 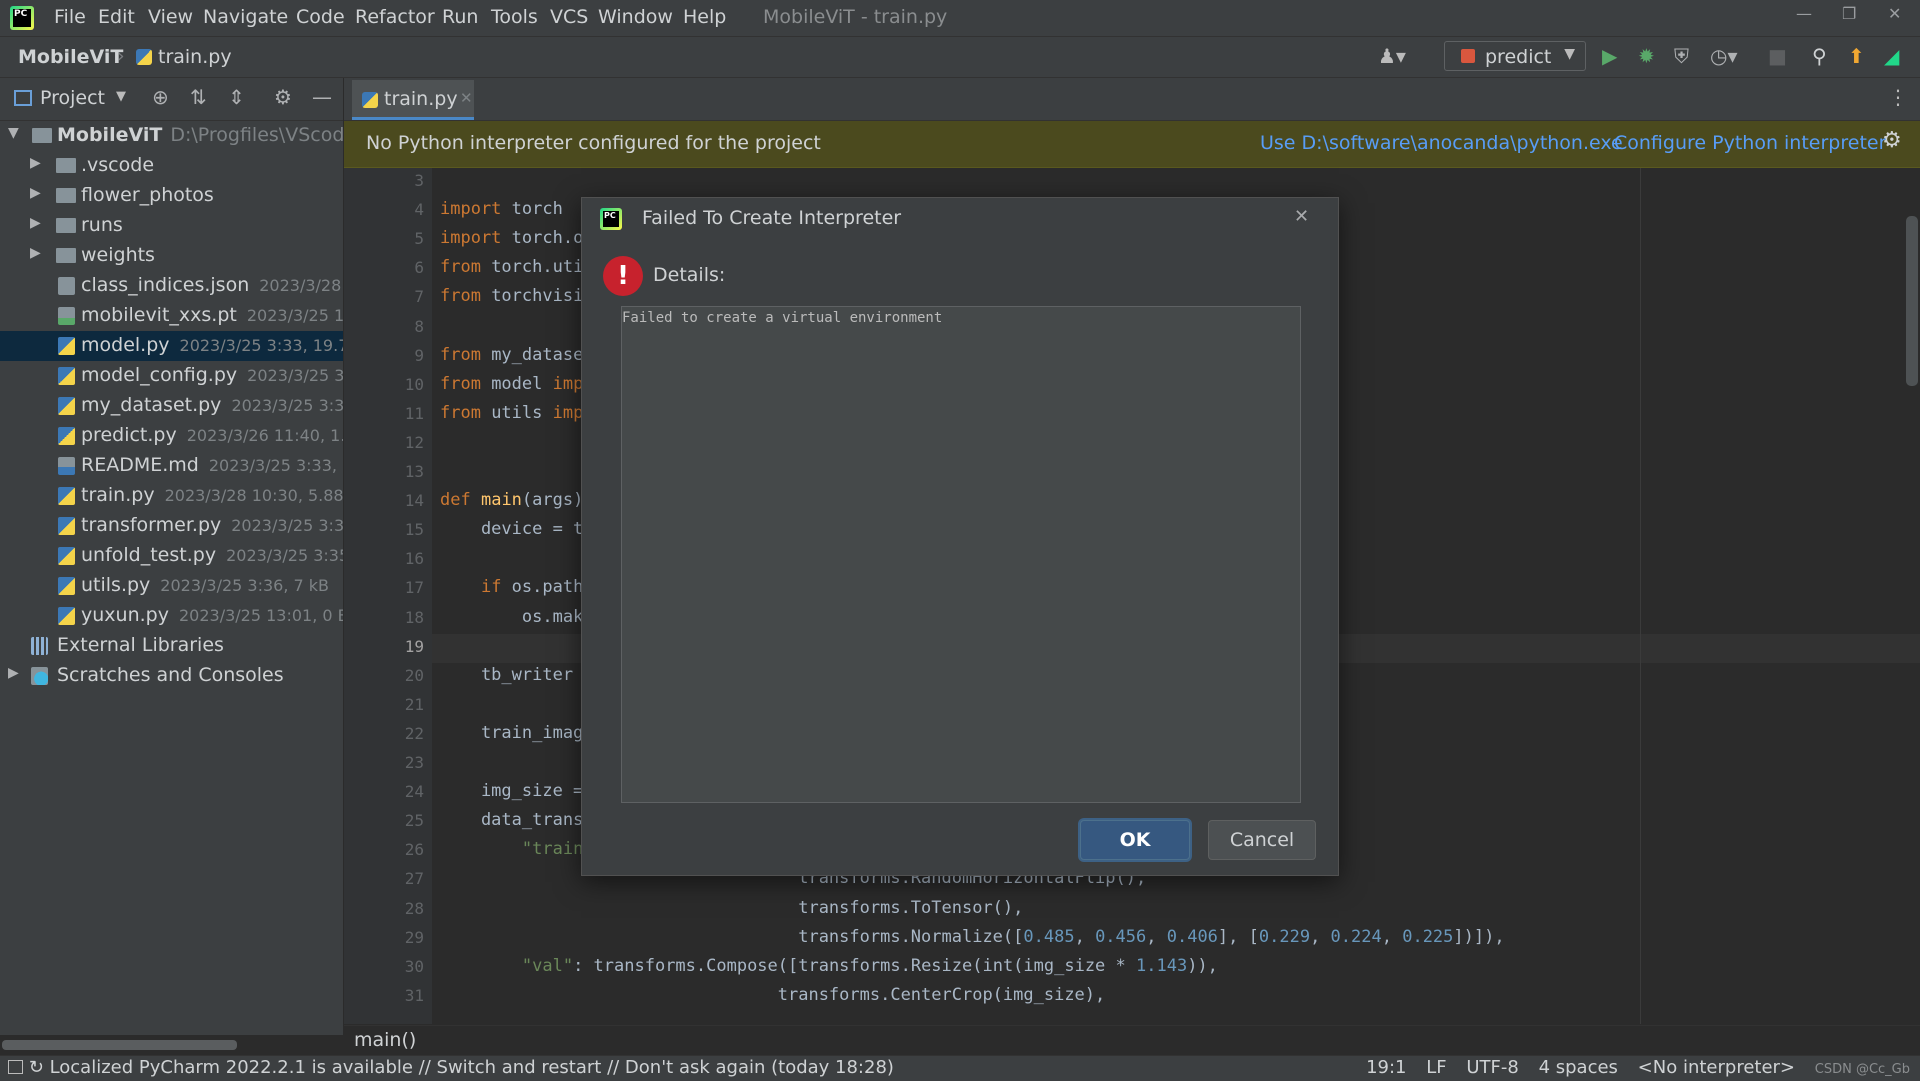 I want to click on restore-icon: ❐, so click(x=1849, y=13).